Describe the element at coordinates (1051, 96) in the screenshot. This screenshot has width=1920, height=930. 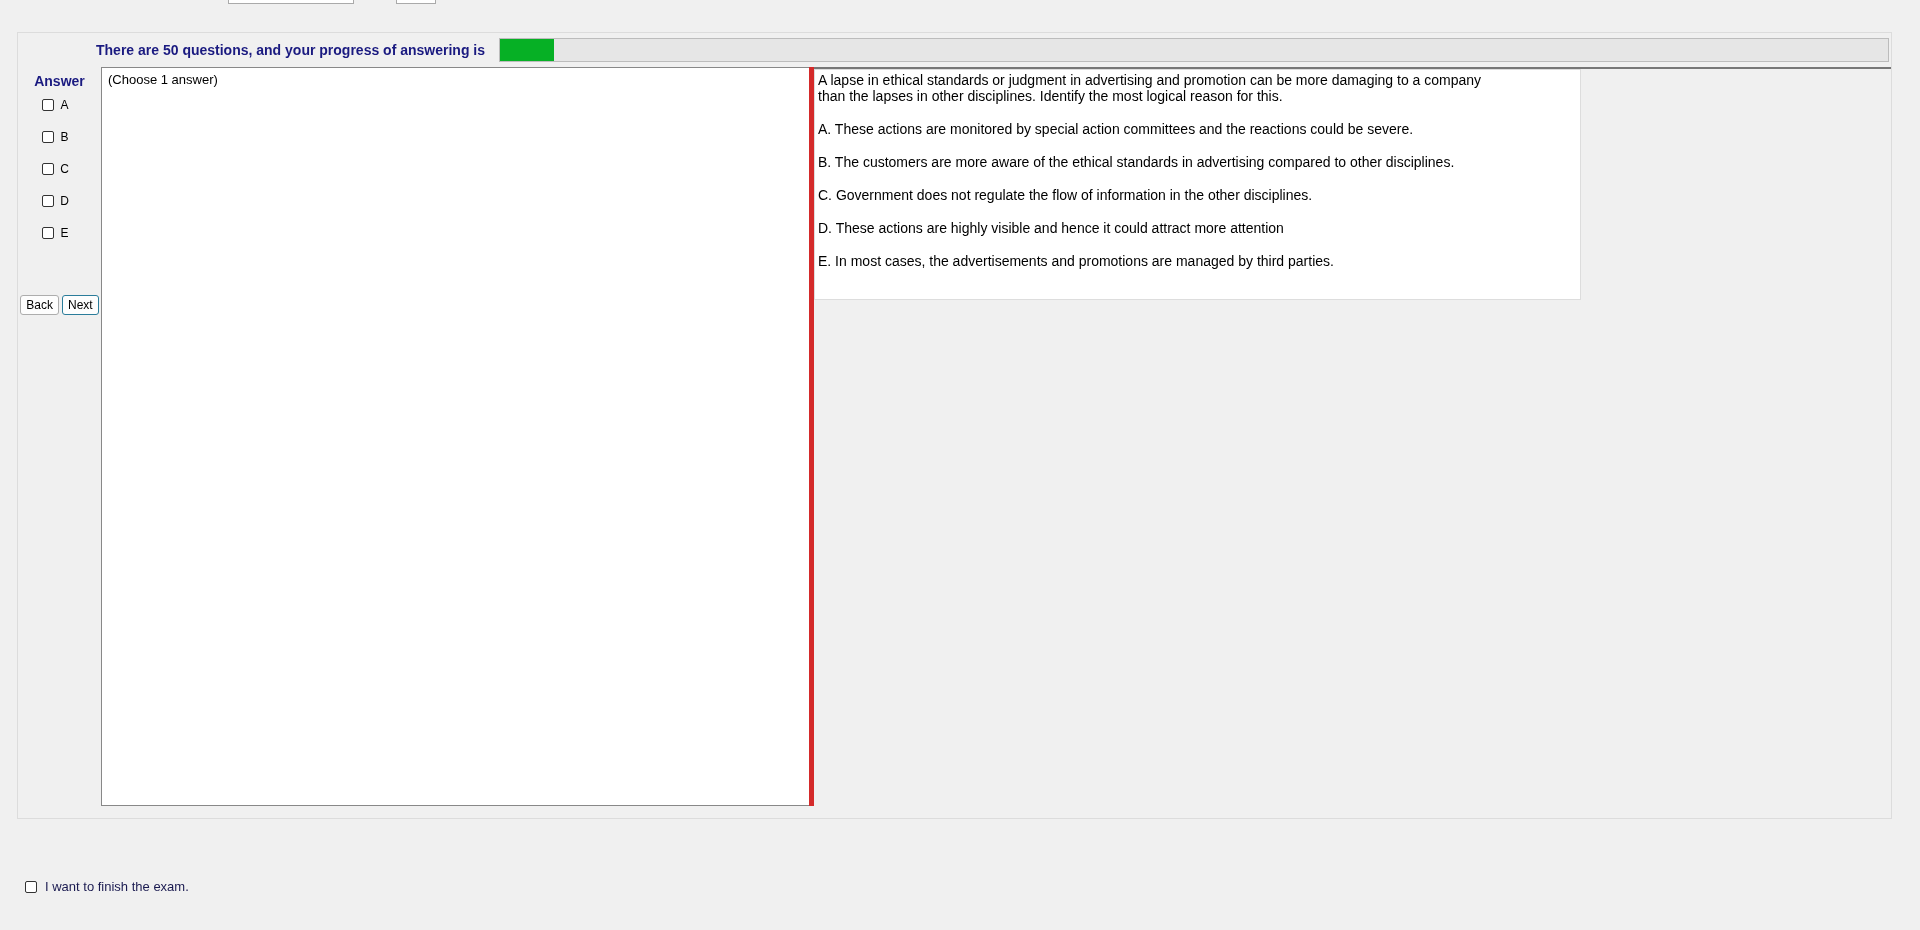
I see `question-text: than the lapses in other disciplines. Identify the most logical reason for this.` at that location.